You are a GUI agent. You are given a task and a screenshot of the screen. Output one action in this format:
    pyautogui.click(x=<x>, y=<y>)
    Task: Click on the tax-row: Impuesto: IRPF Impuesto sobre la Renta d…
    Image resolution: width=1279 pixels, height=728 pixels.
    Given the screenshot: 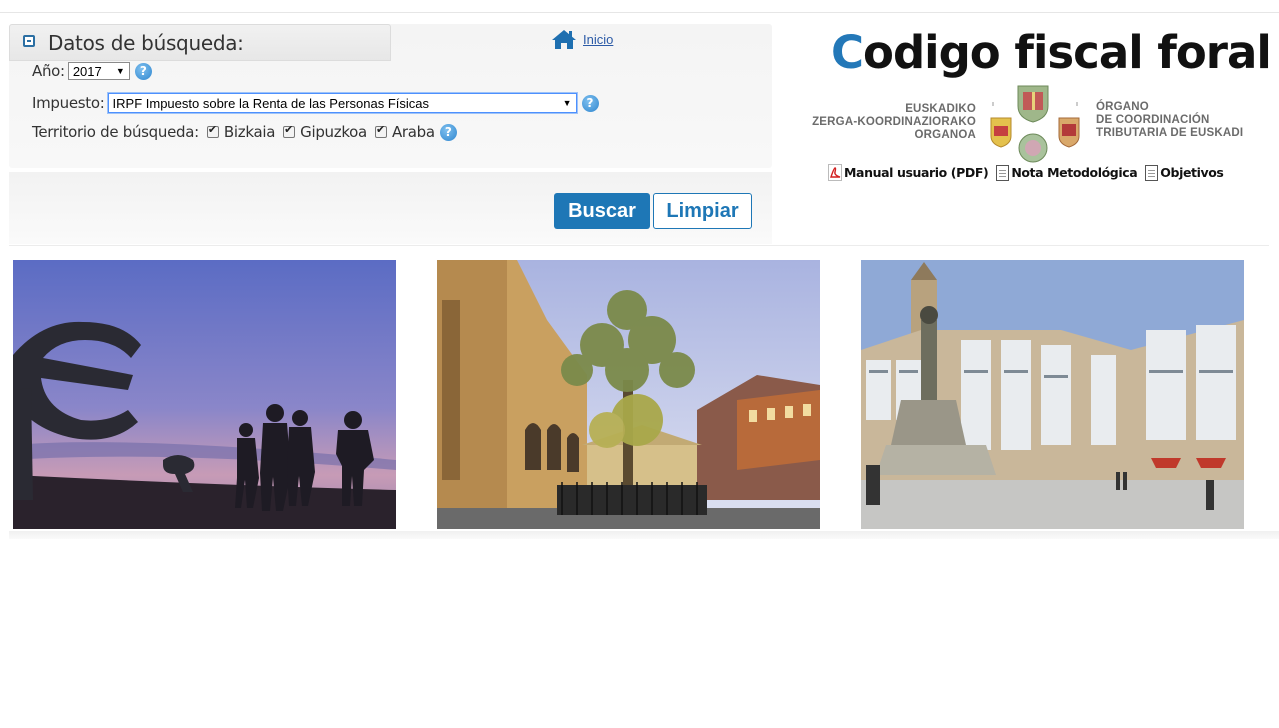 What is the action you would take?
    pyautogui.click(x=315, y=103)
    